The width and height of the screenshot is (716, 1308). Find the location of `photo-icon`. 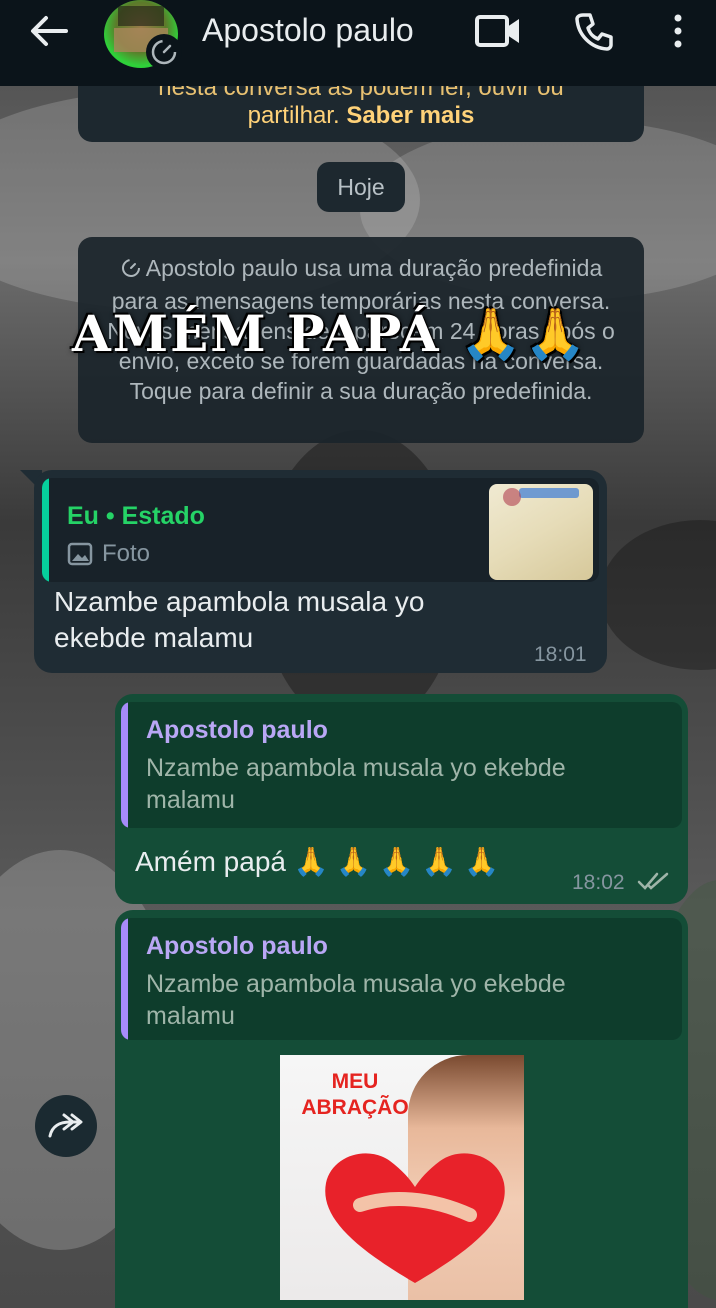

photo-icon is located at coordinates (80, 554).